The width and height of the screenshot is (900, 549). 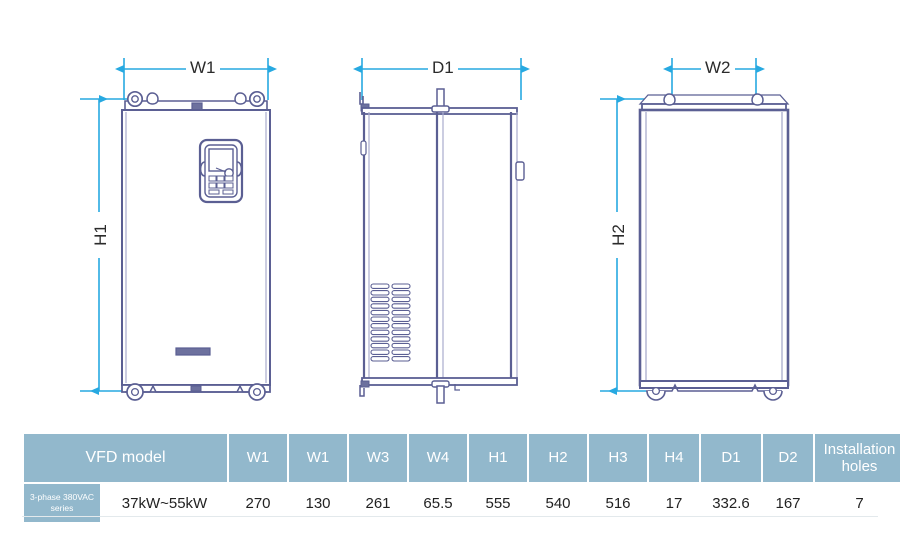 What do you see at coordinates (318, 458) in the screenshot?
I see `table-header-w1b: W1` at bounding box center [318, 458].